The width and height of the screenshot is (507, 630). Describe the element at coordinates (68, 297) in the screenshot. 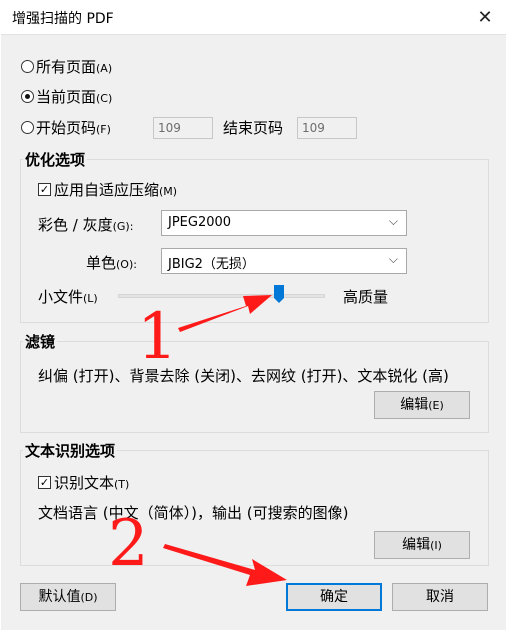

I see `small-file-label: 小文件(L)` at that location.